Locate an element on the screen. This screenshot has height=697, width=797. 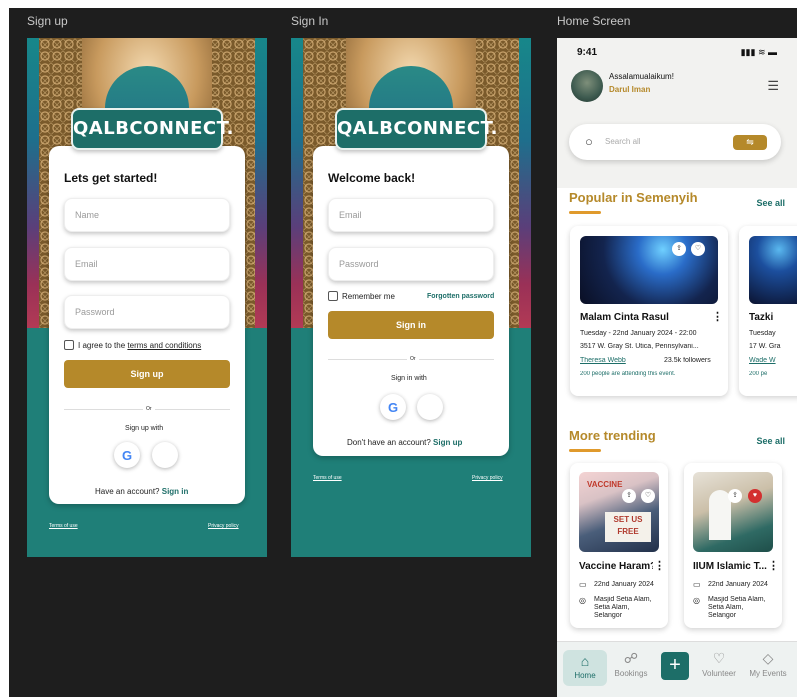
see-all-trending-link: See all is located at coordinates (770, 441).